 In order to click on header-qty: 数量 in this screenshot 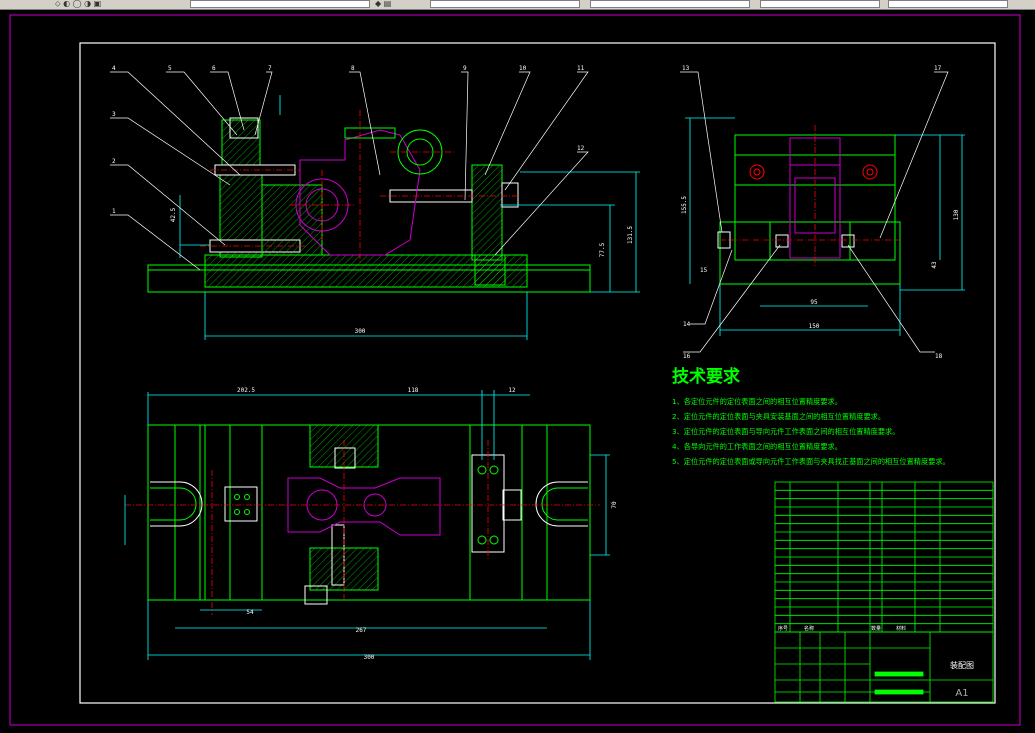, I will do `click(876, 628)`.